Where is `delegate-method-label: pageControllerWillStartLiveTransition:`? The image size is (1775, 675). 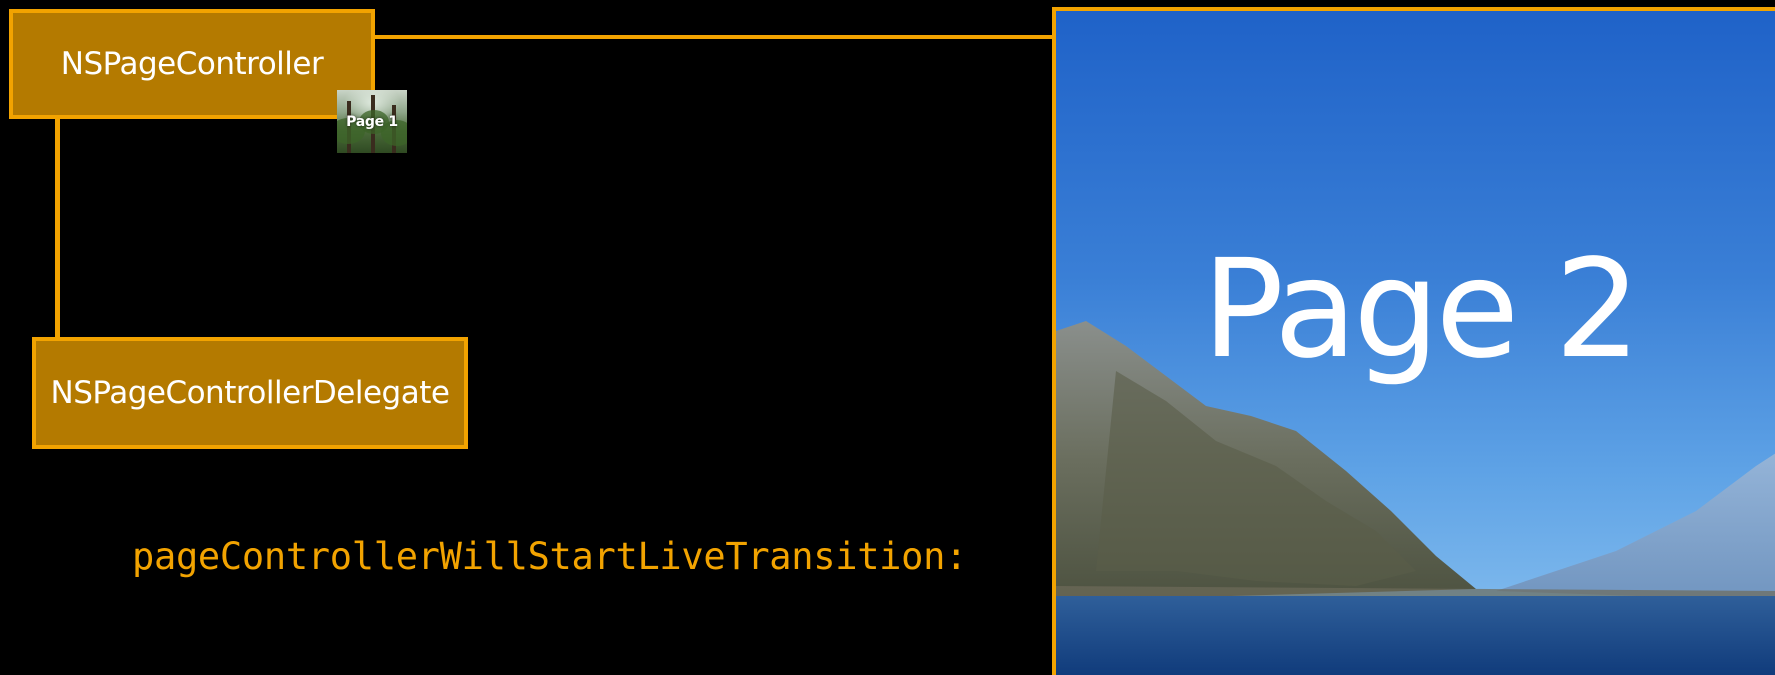 delegate-method-label: pageControllerWillStartLiveTransition: is located at coordinates (550, 556).